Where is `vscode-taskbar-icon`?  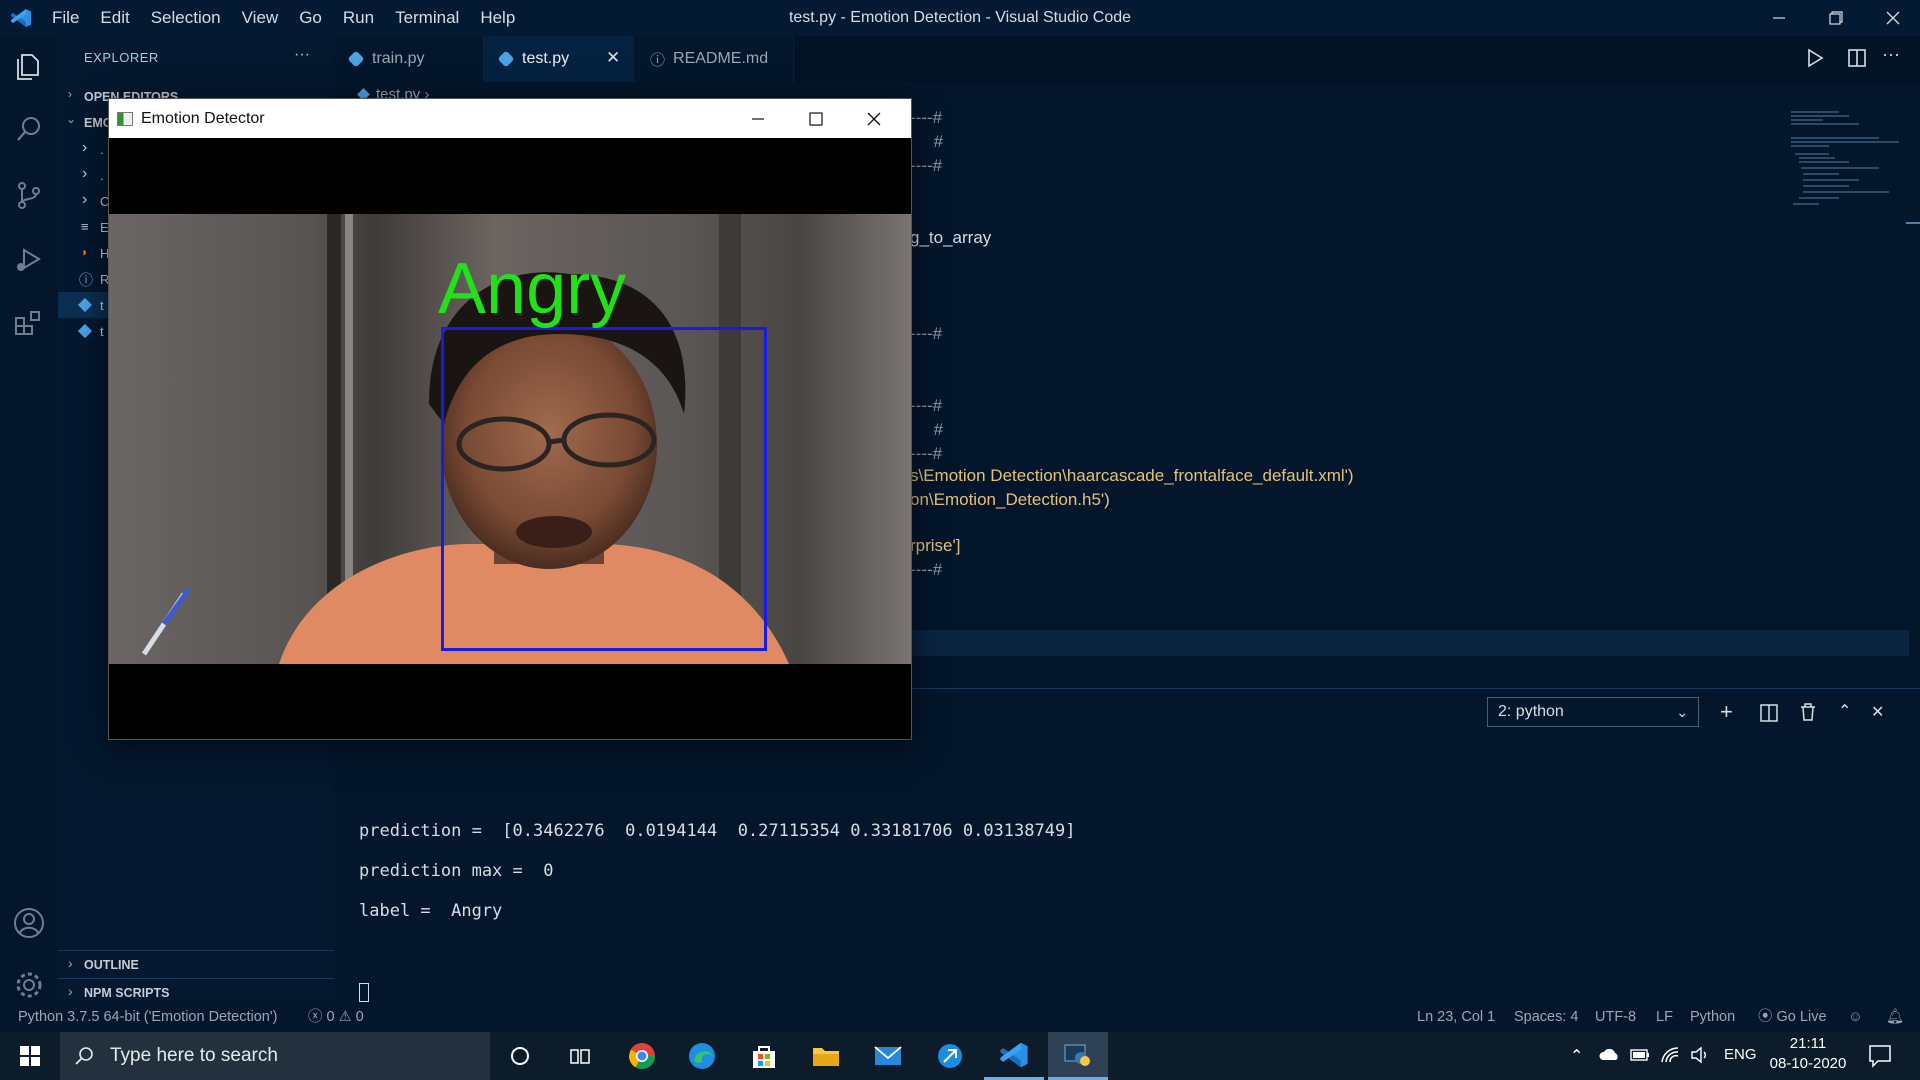
vscode-taskbar-icon is located at coordinates (1014, 1056).